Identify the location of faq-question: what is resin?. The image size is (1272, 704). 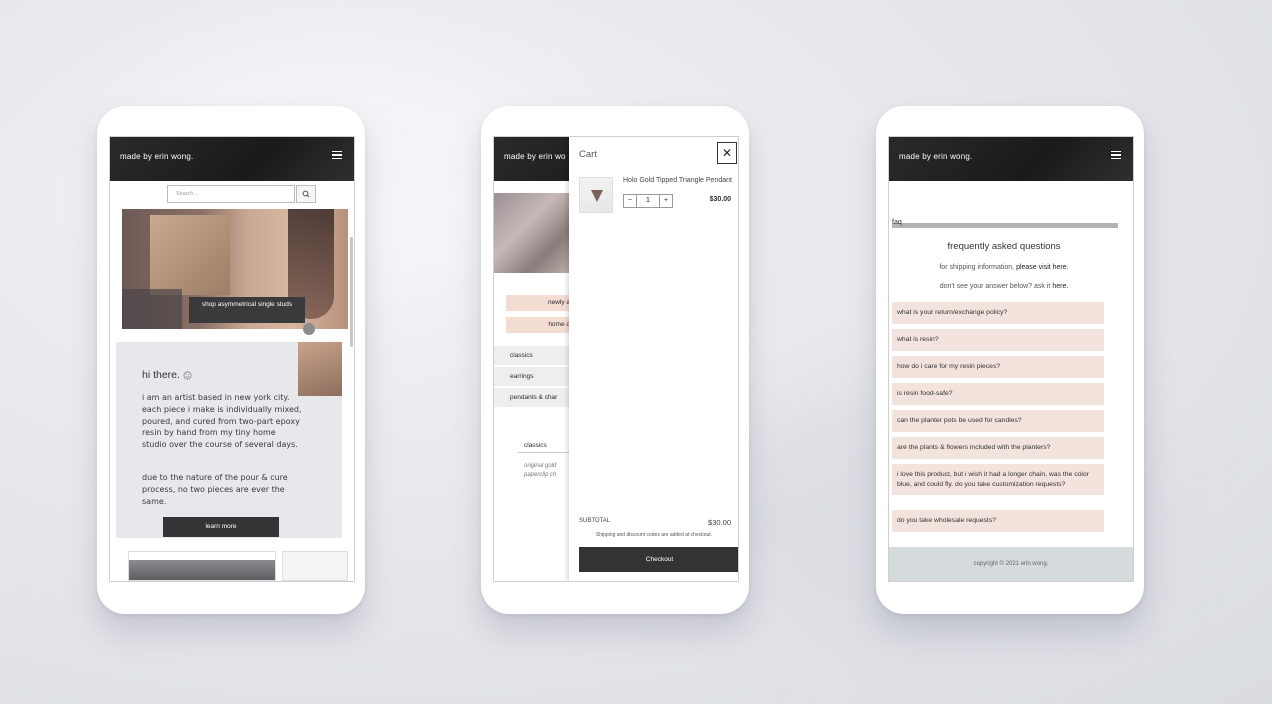
(998, 340).